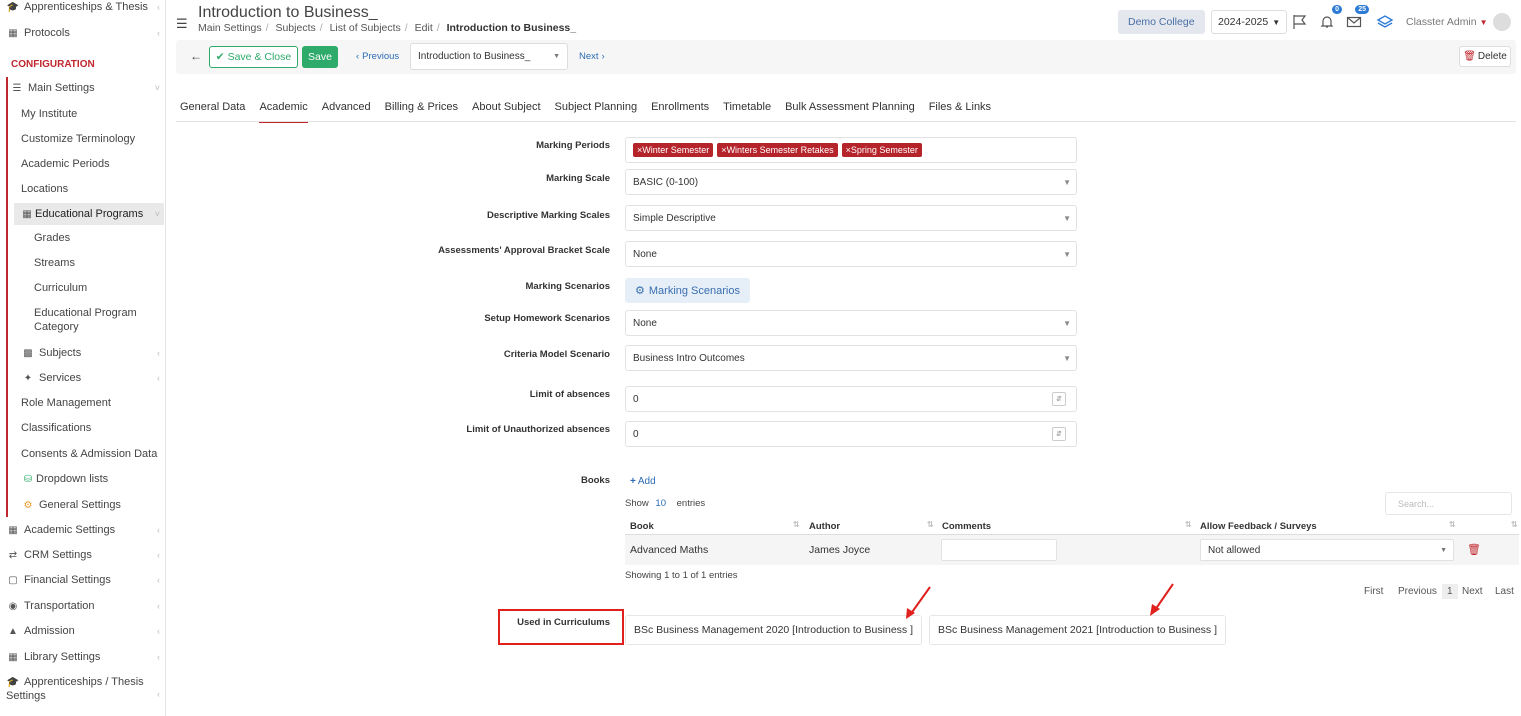 This screenshot has width=1521, height=716. I want to click on sidebar-item-educational-programs: ▦ Educational Programs ˅, so click(83, 214).